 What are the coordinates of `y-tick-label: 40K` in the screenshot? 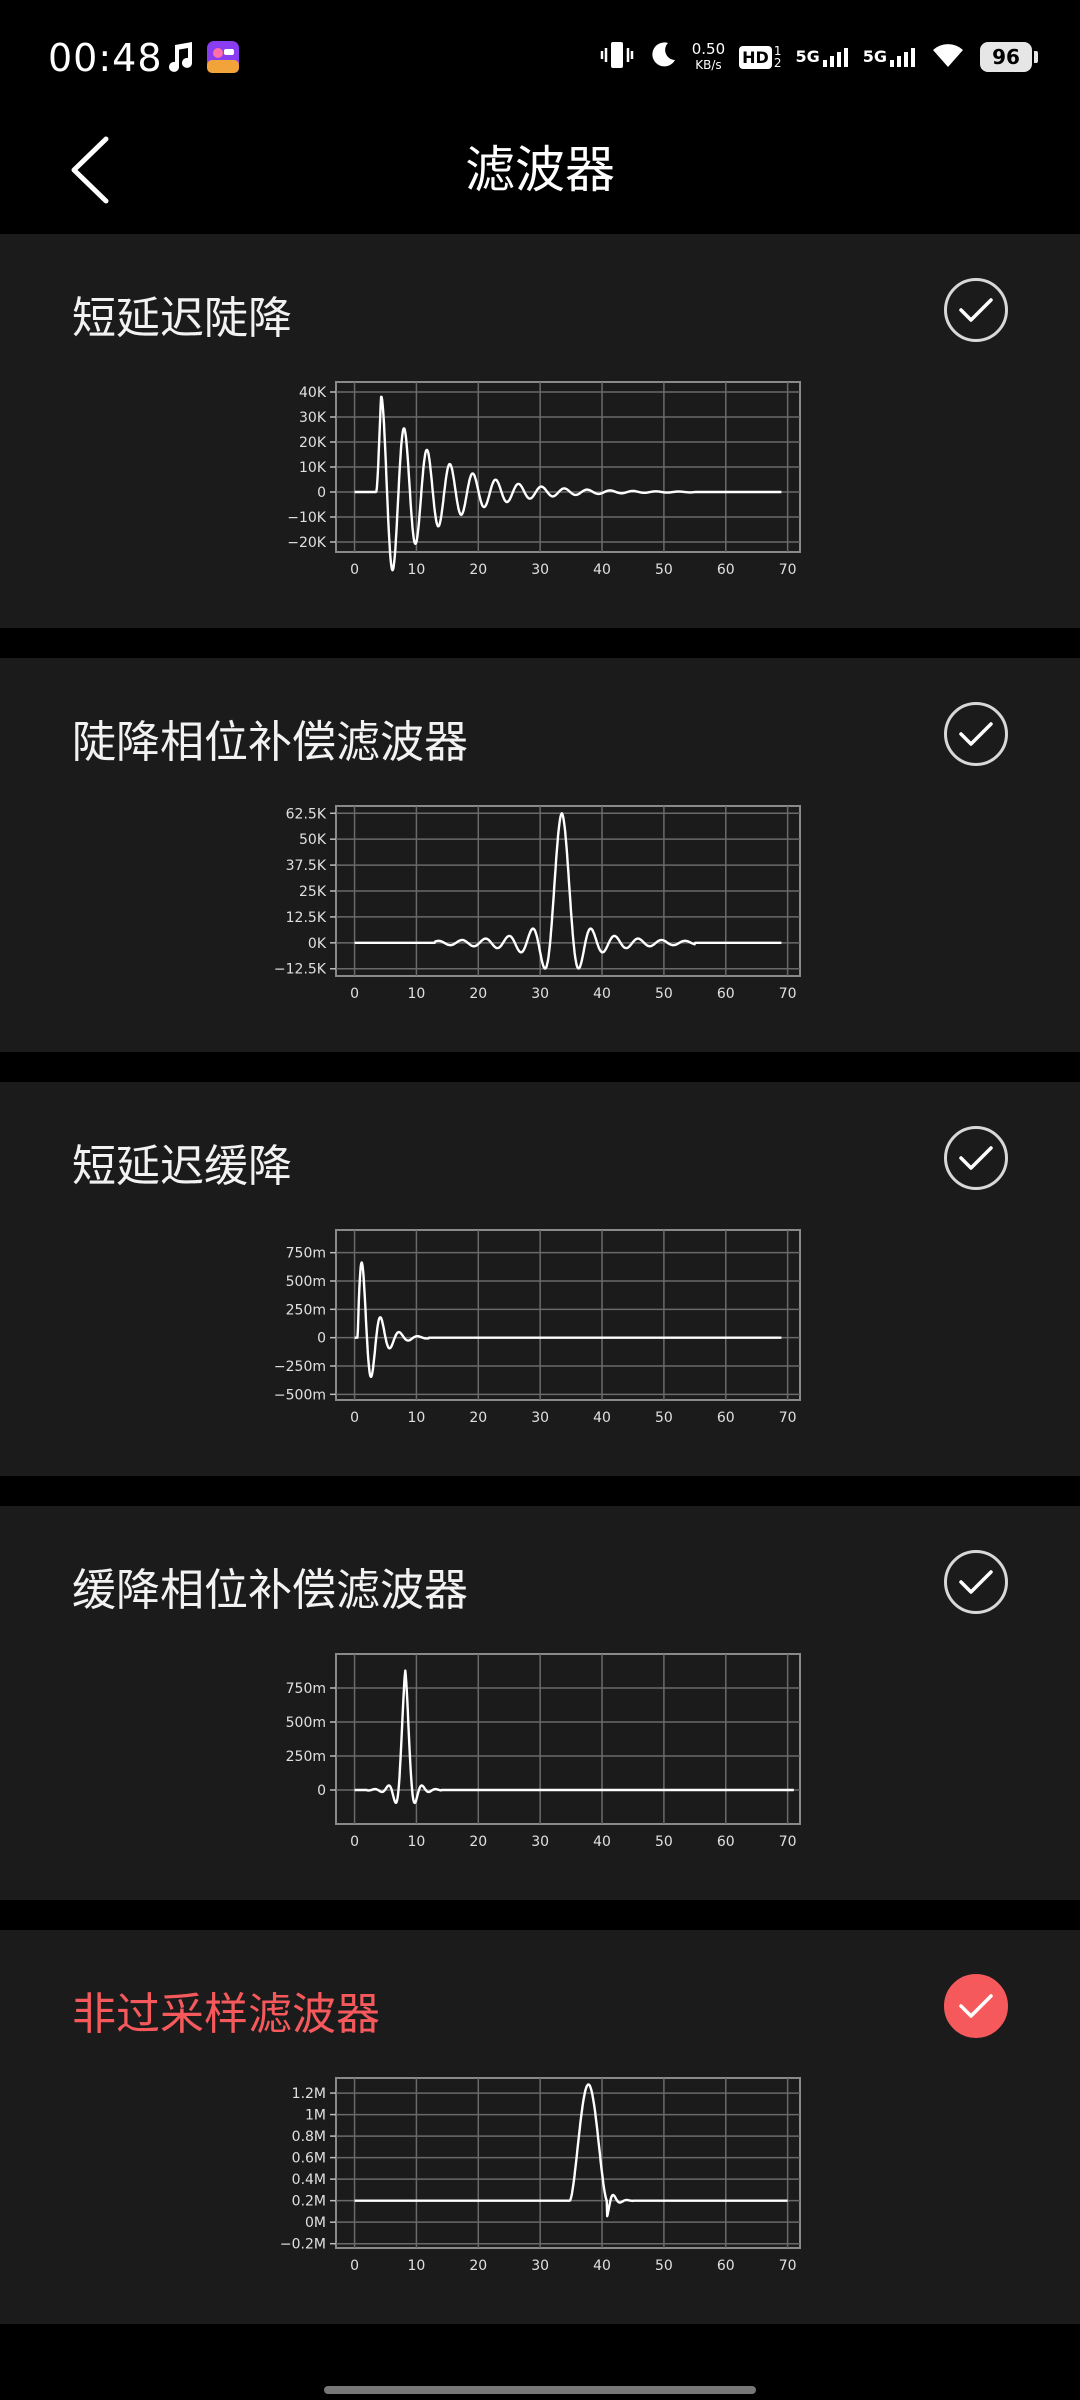 It's located at (313, 393).